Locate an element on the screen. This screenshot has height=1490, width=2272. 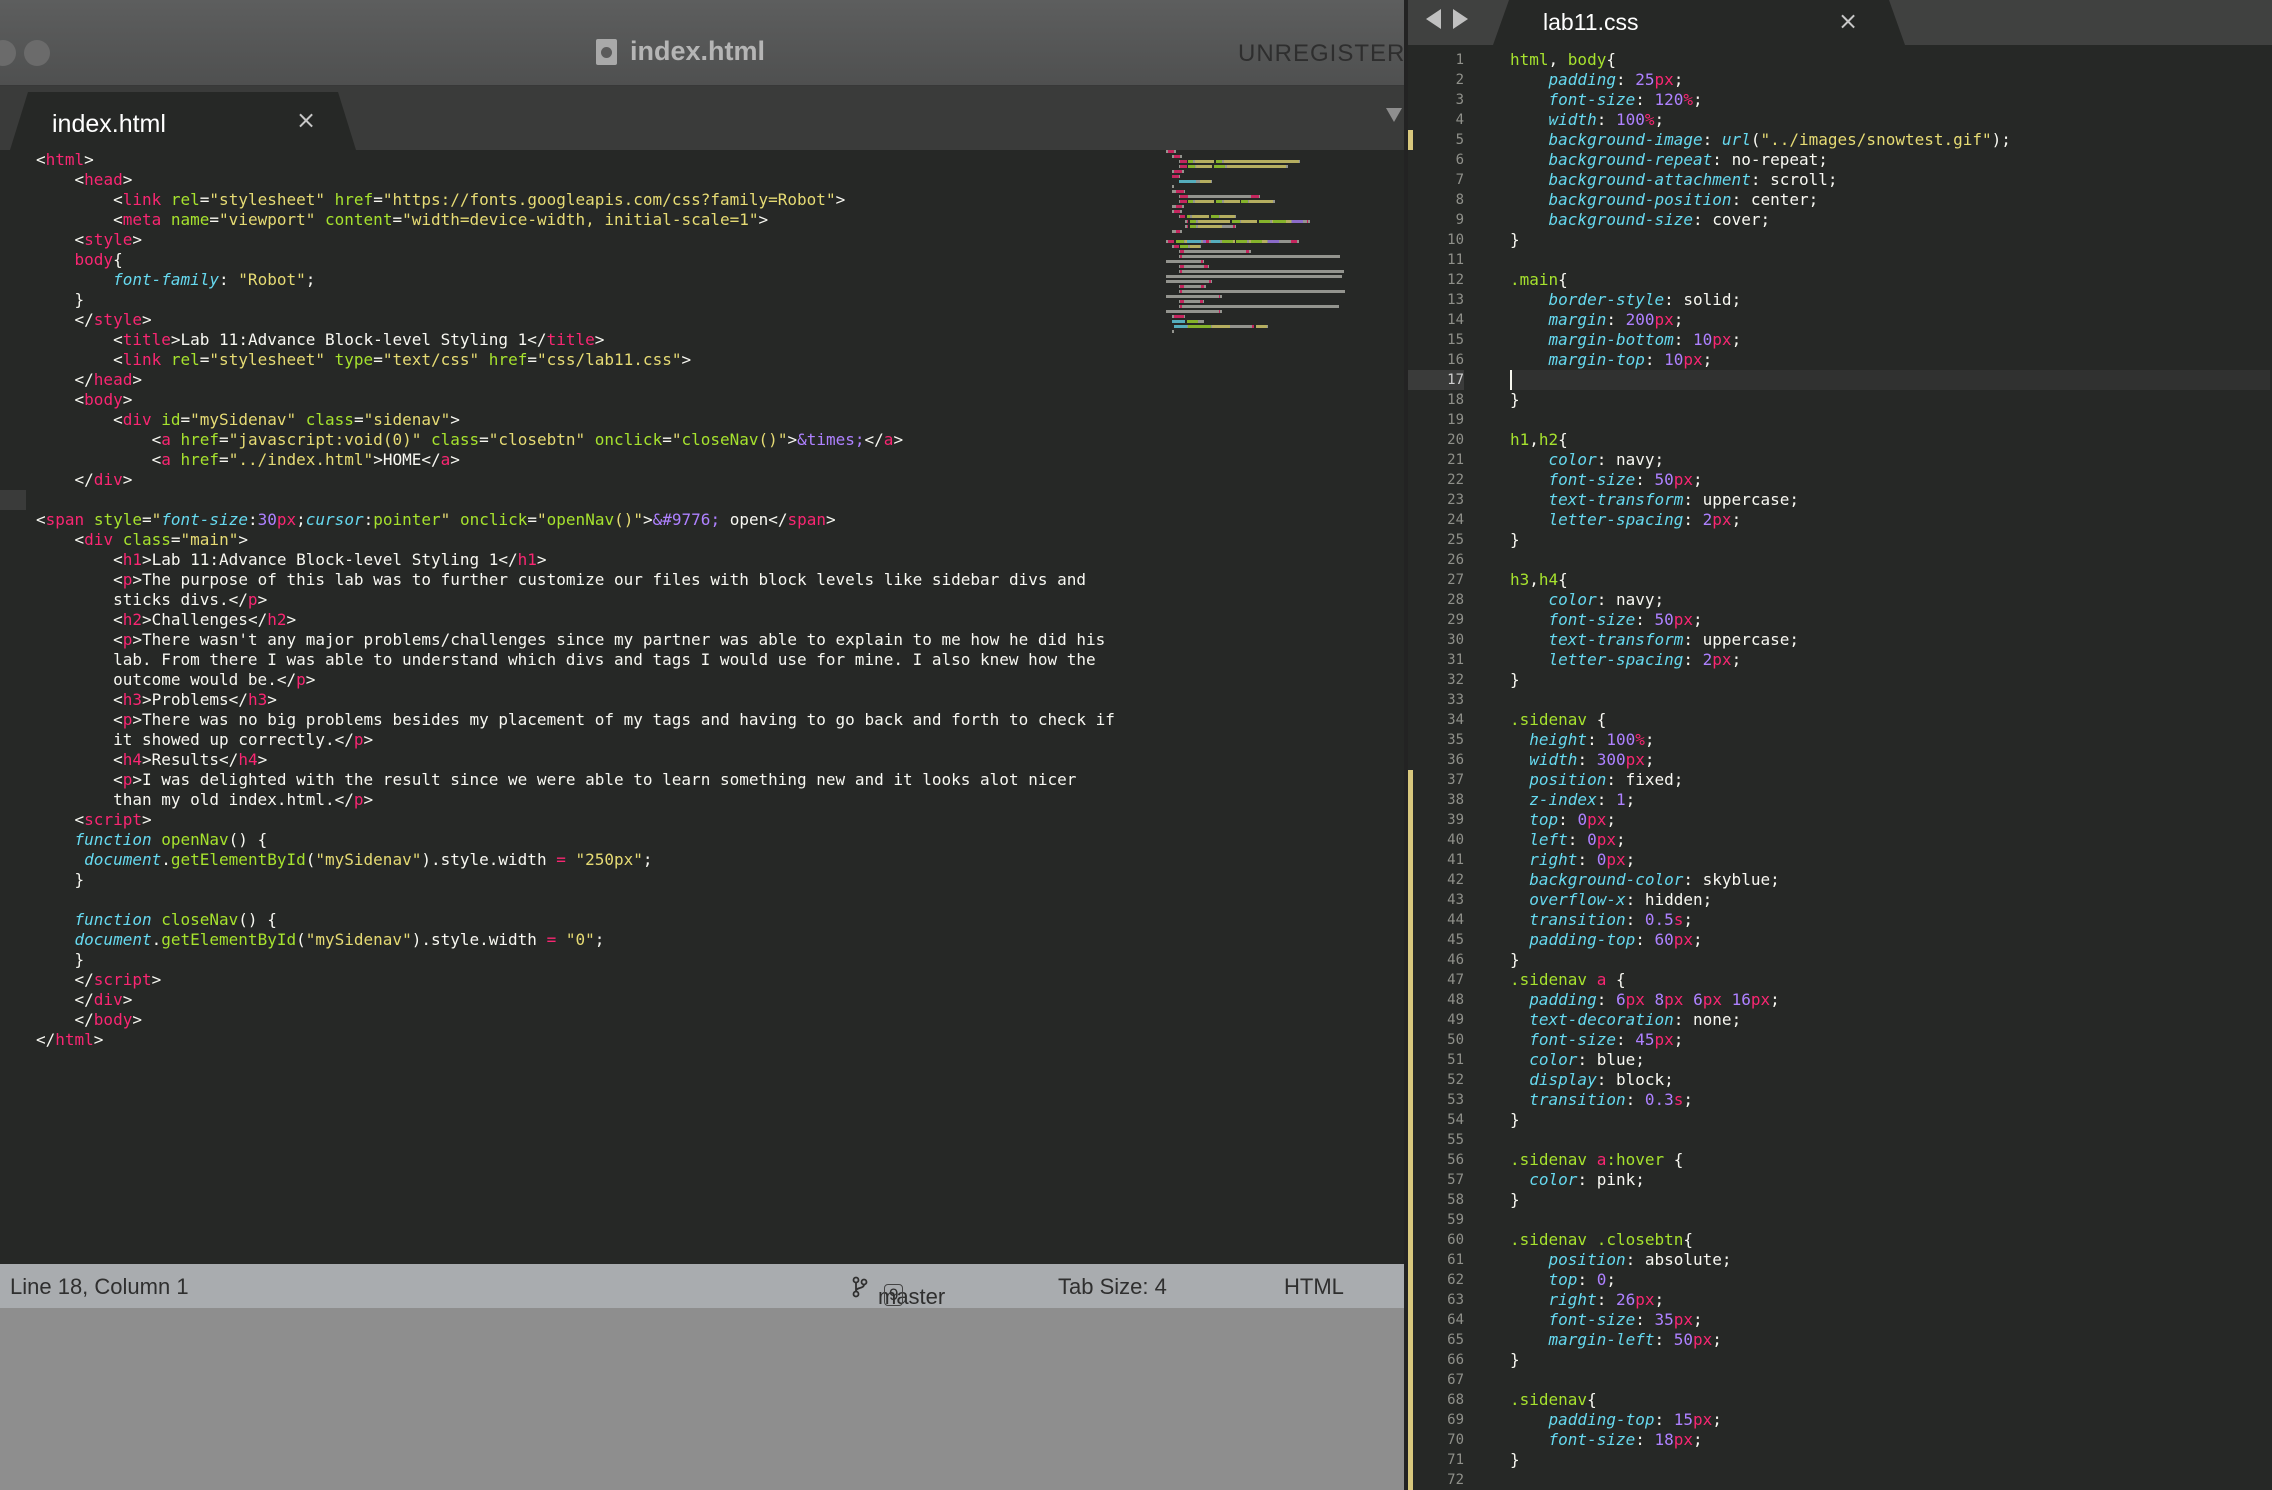
code-line: width: 300px; is located at coordinates (1890, 760).